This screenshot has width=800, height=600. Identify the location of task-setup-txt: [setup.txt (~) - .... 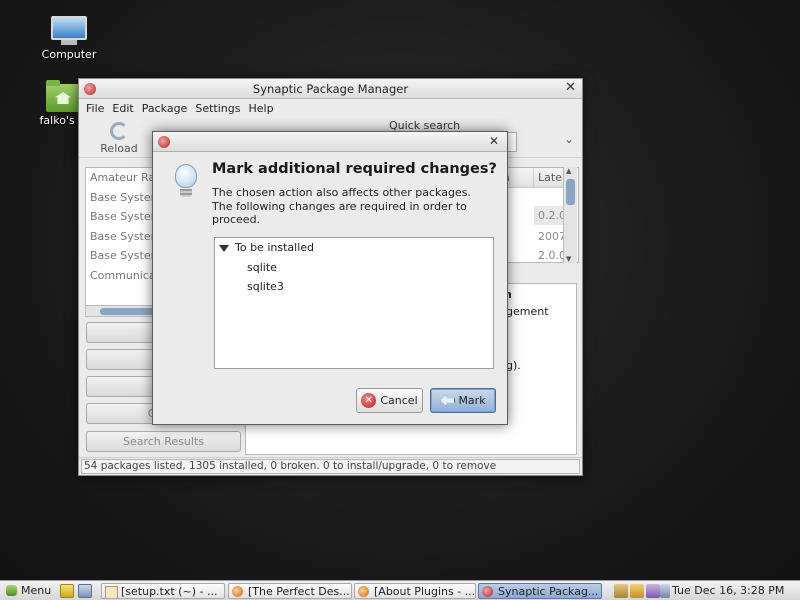
(163, 591).